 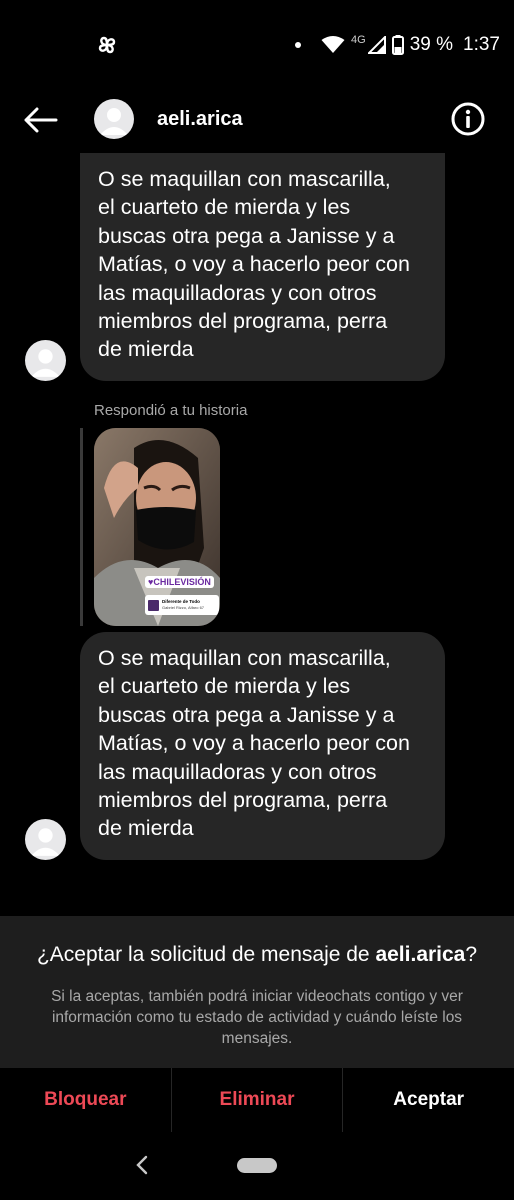 I want to click on battery-icon, so click(x=397, y=45).